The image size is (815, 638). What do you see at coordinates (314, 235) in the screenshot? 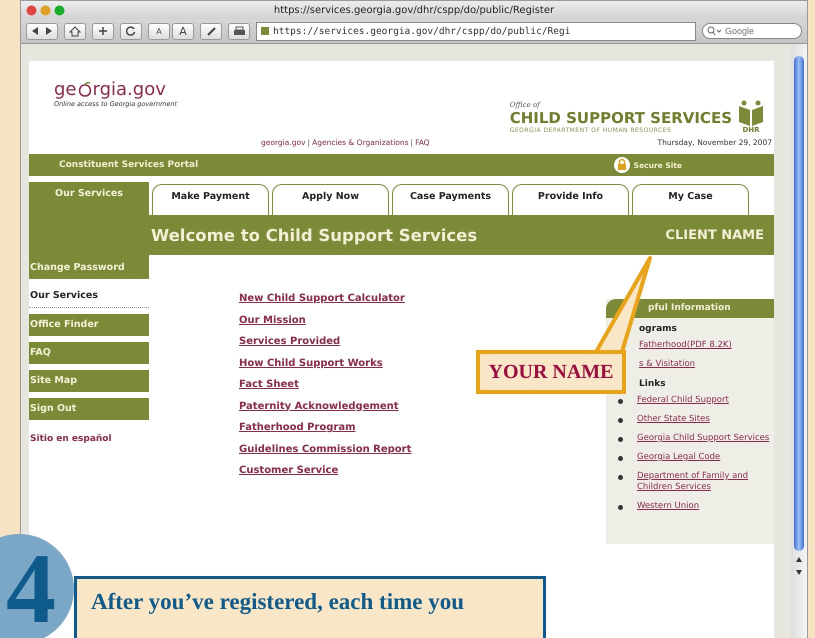
I see `welcome-title: Welcome to Child Support Services` at bounding box center [314, 235].